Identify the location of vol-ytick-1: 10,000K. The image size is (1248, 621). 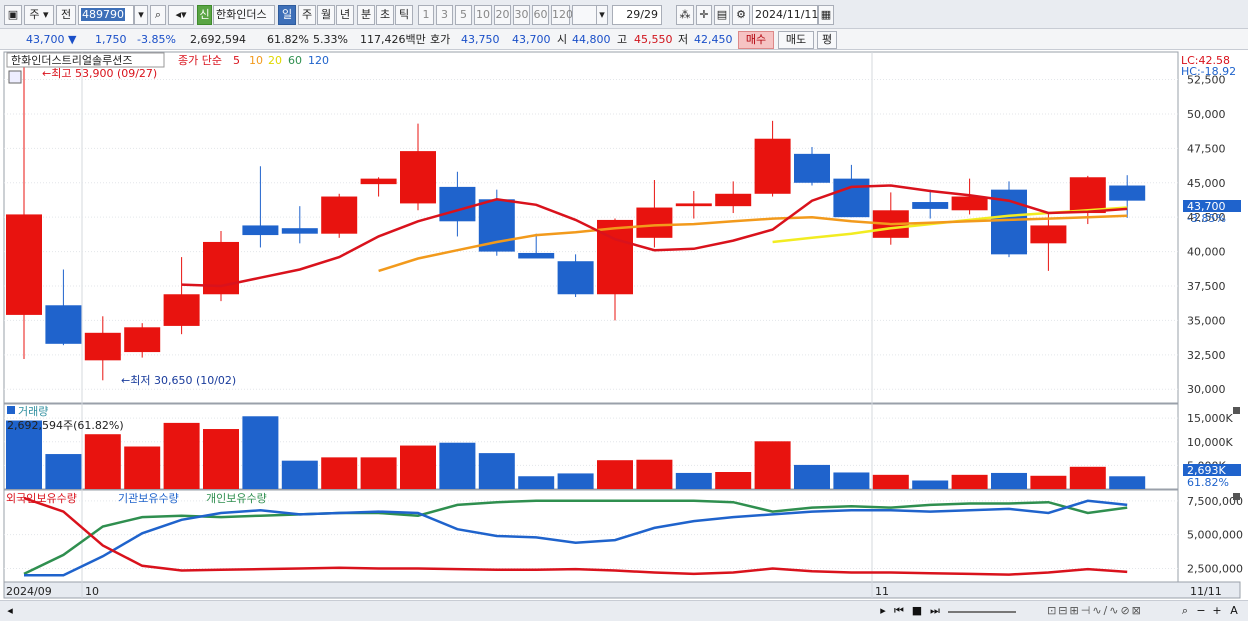
(1210, 442).